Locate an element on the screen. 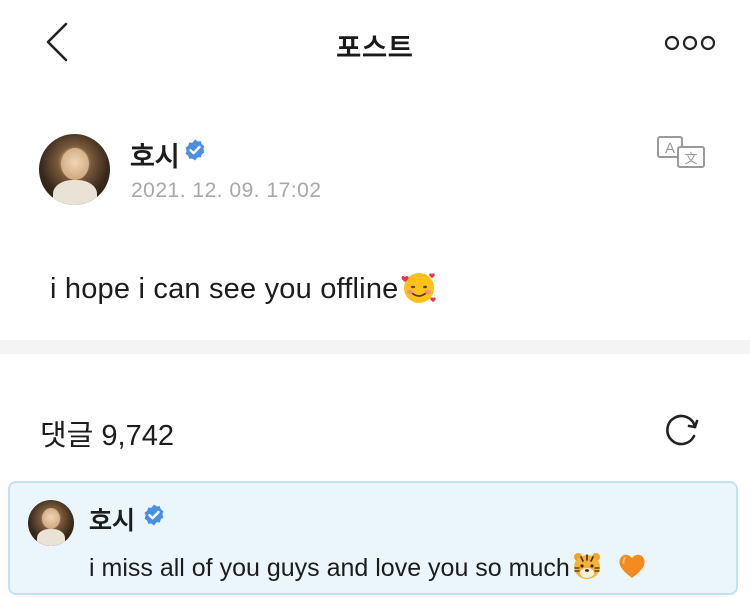  tiger-face-icon is located at coordinates (586, 566).